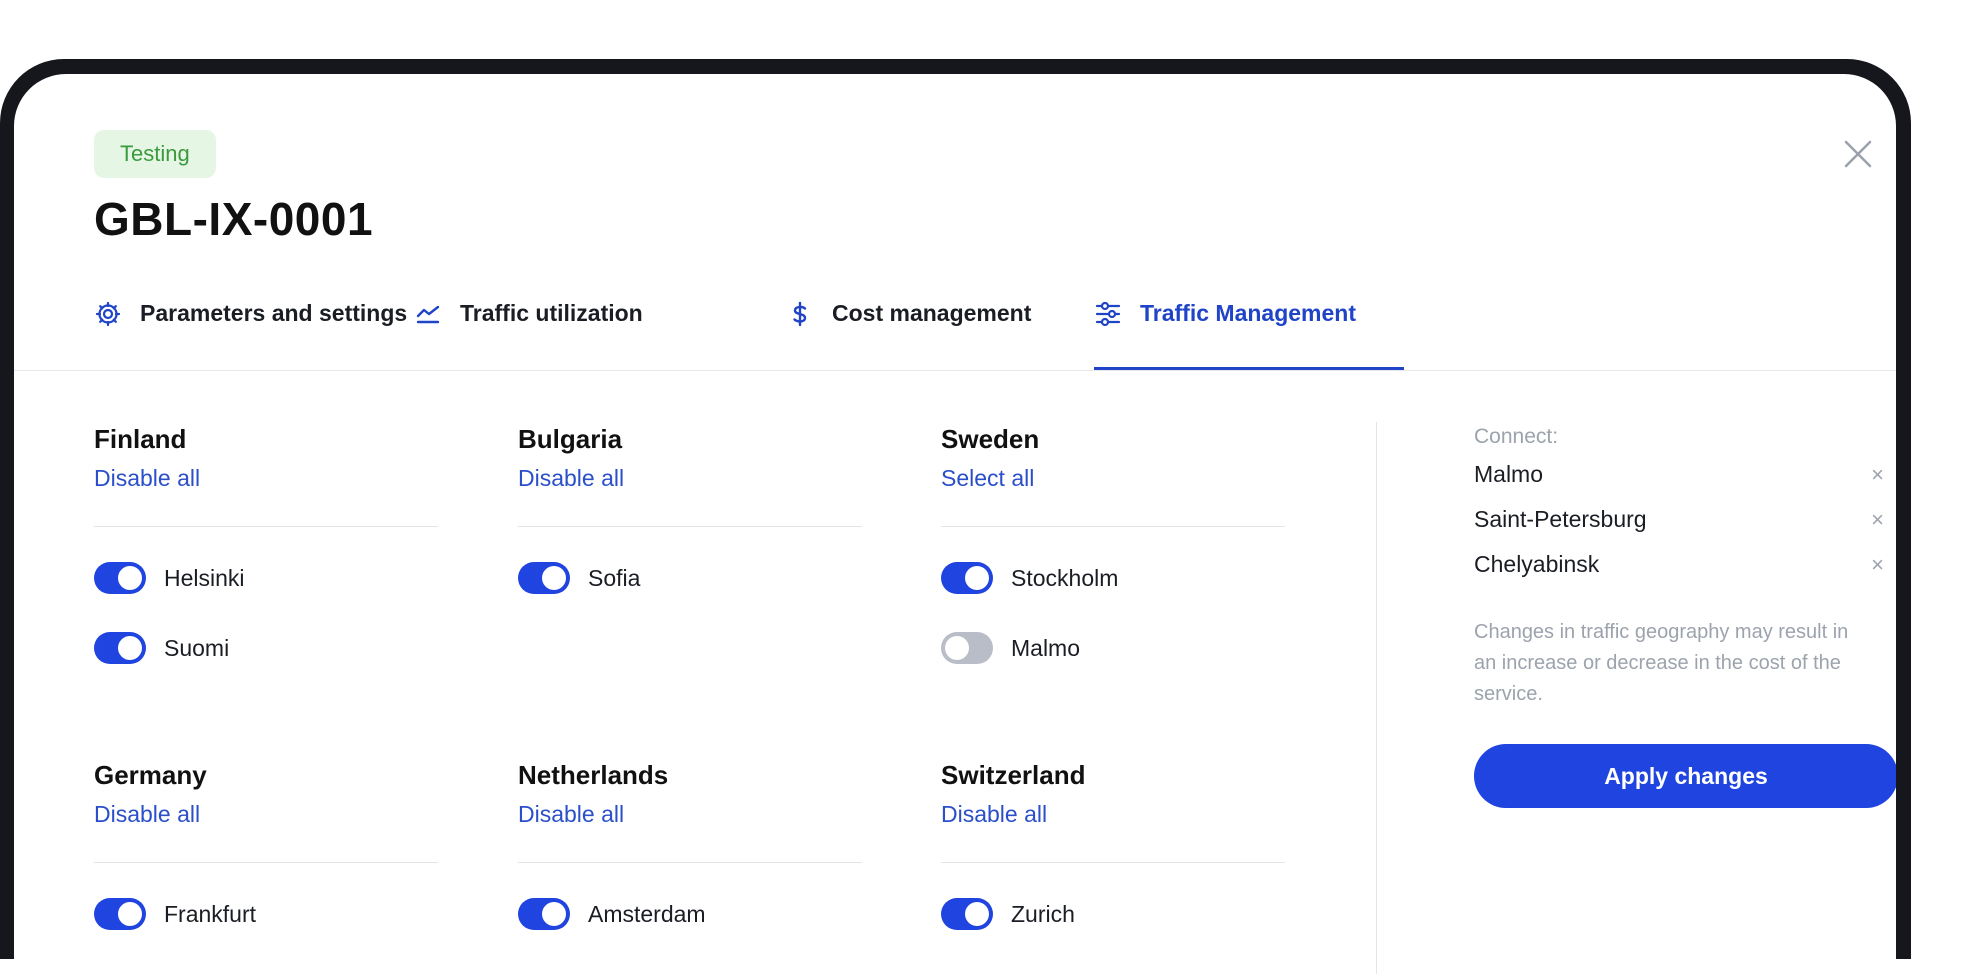 The image size is (1970, 974). I want to click on city-row: Stockholm, so click(1113, 578).